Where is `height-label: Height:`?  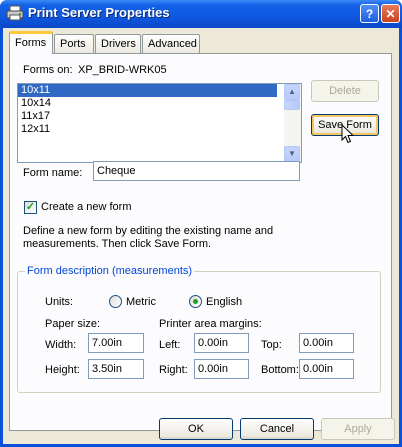
height-label: Height: is located at coordinates (62, 370).